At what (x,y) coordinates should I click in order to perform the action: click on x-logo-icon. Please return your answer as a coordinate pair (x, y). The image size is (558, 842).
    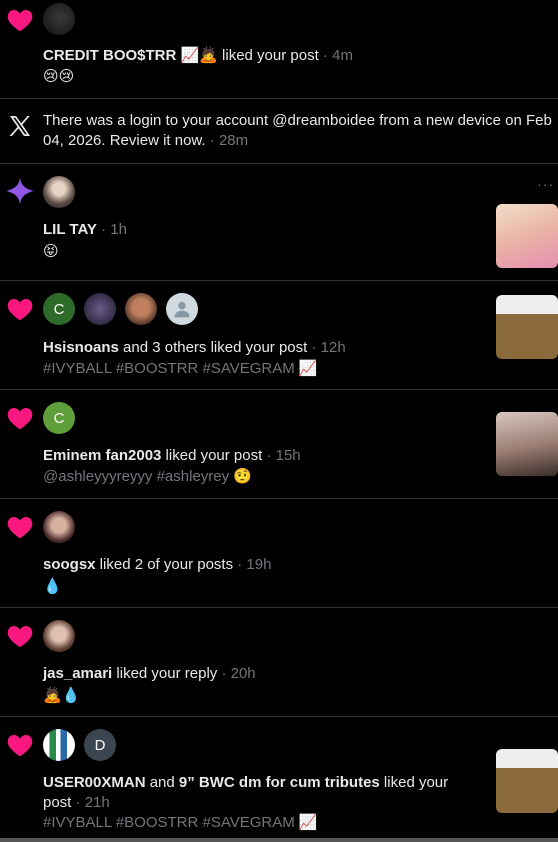
    Looking at the image, I should click on (19, 126).